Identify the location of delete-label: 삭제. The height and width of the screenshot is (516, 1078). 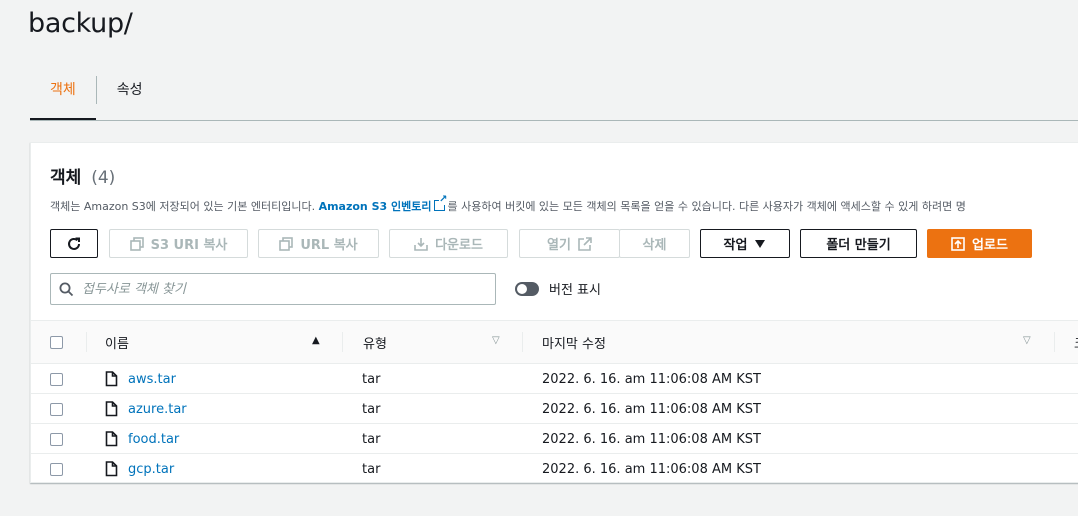
(654, 245).